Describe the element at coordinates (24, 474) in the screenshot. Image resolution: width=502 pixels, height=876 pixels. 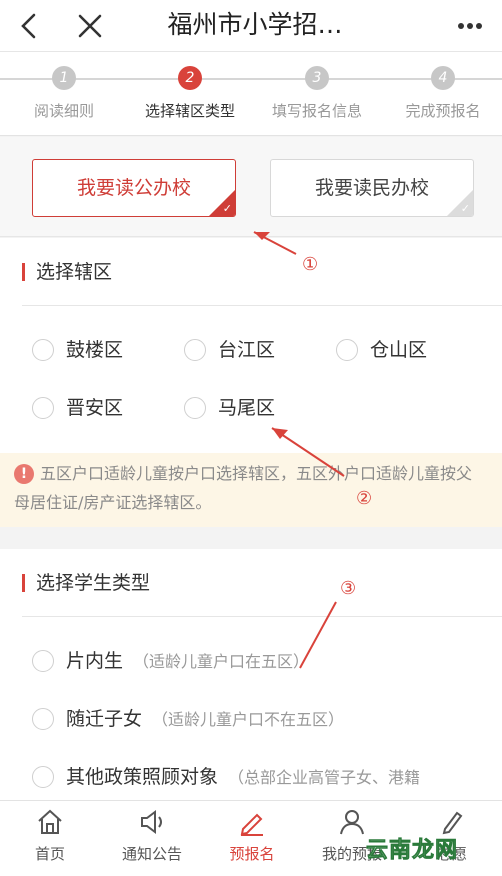
I see `warning-icon: !` at that location.